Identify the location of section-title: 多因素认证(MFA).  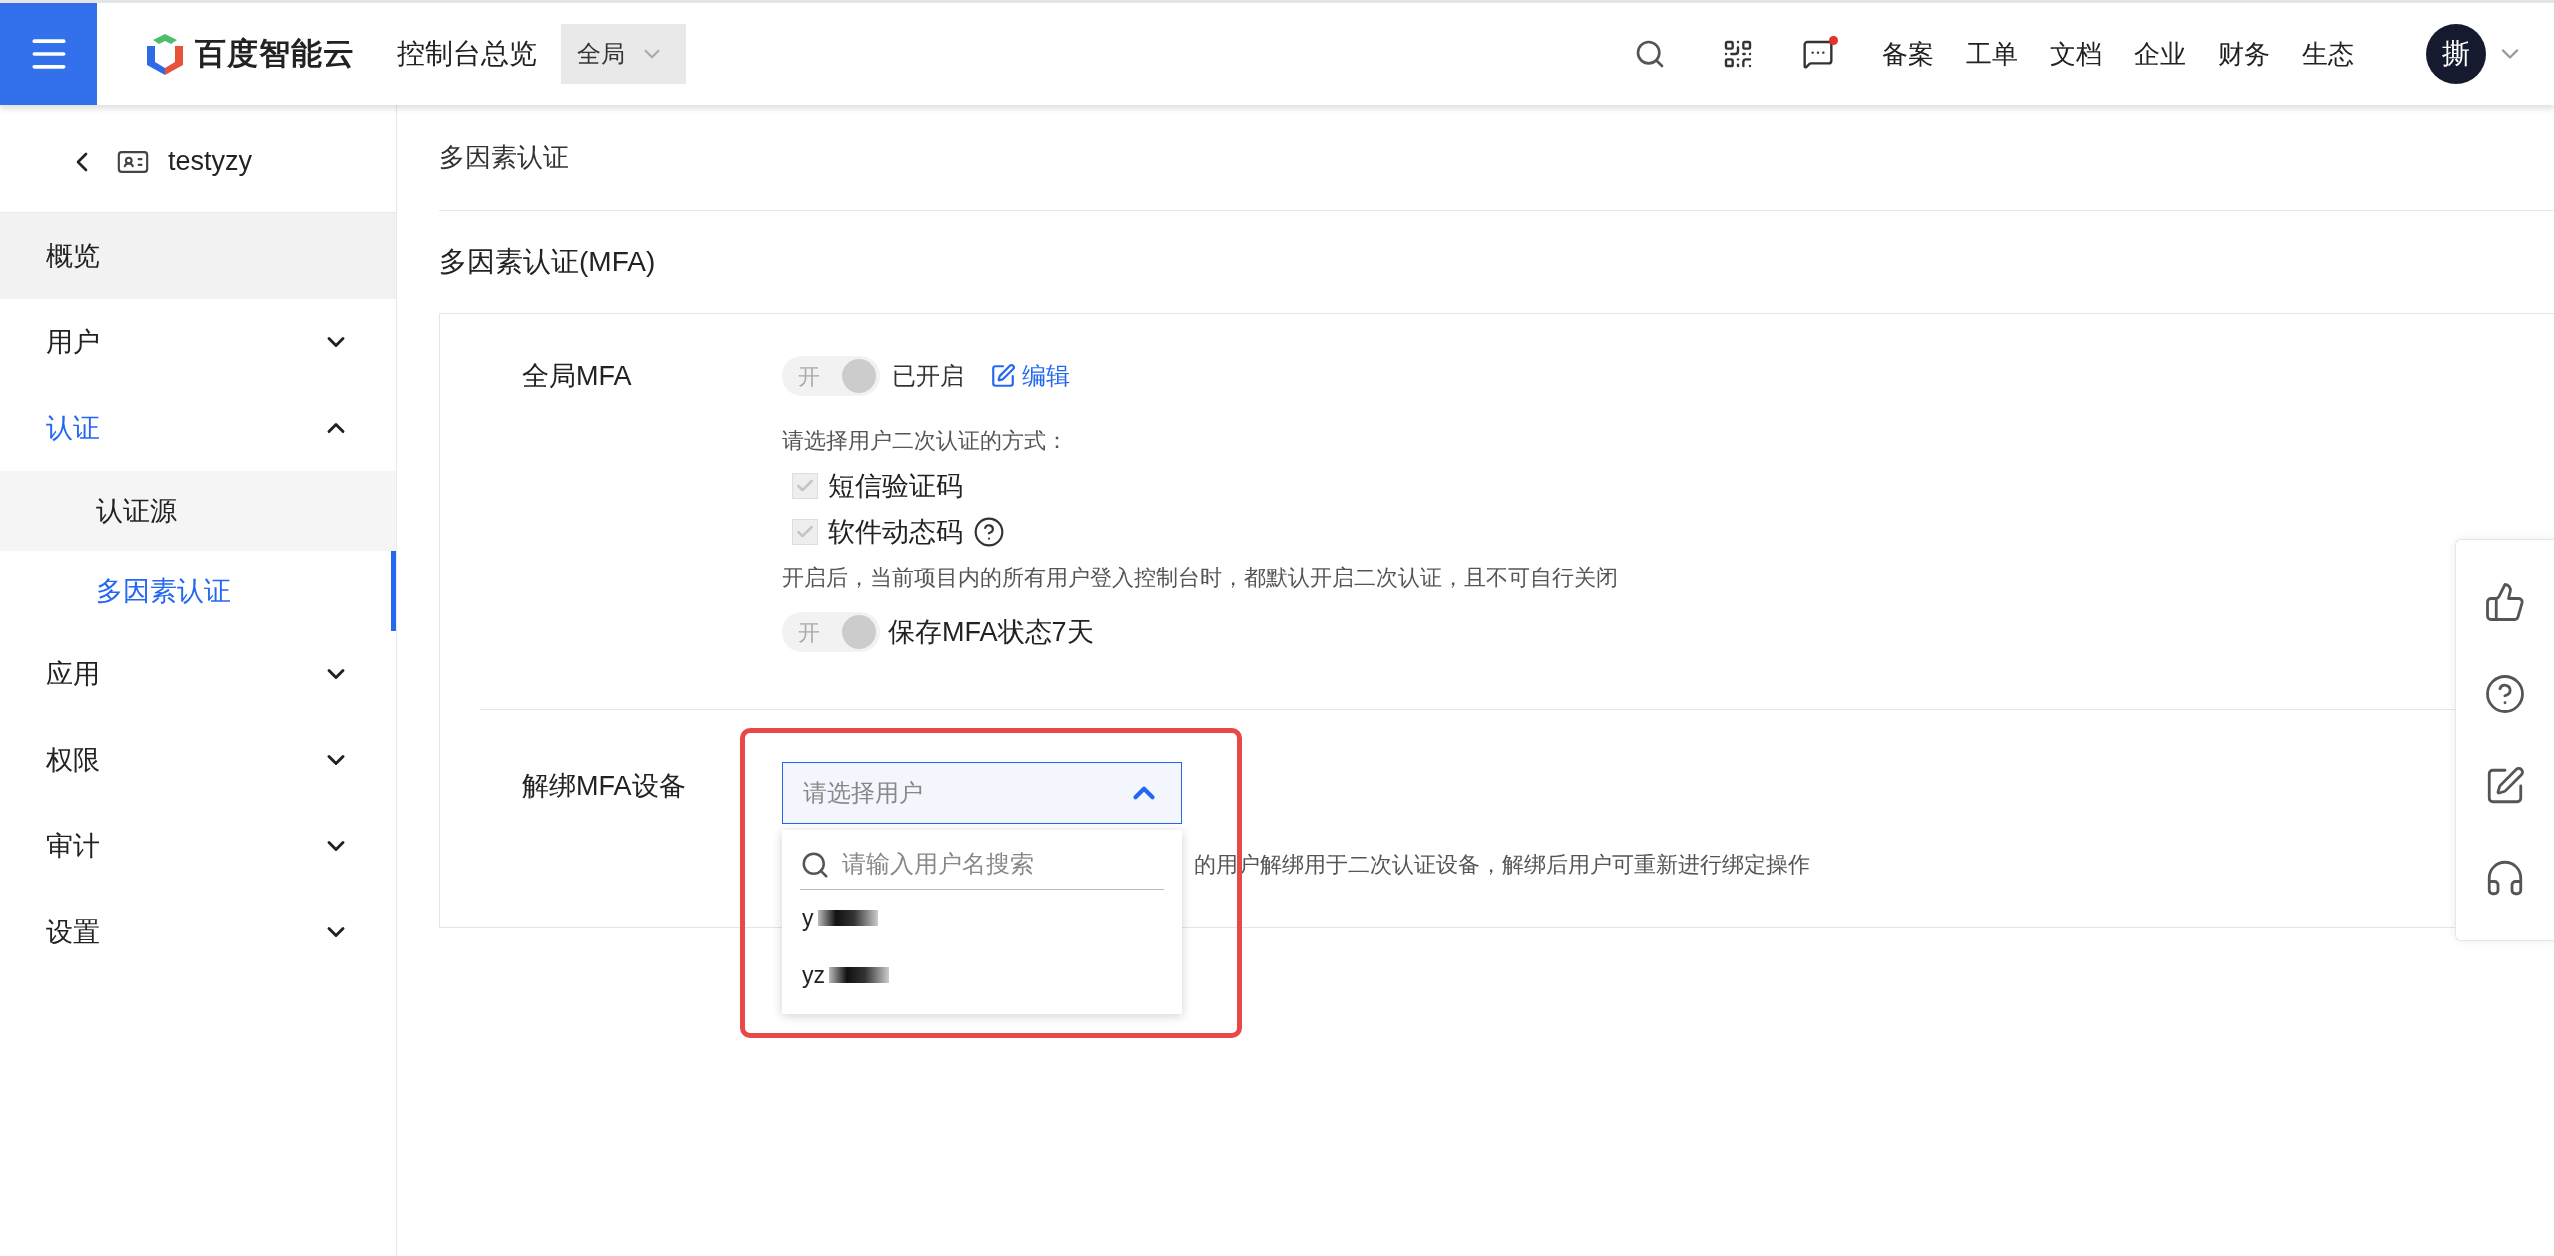
(547, 262).